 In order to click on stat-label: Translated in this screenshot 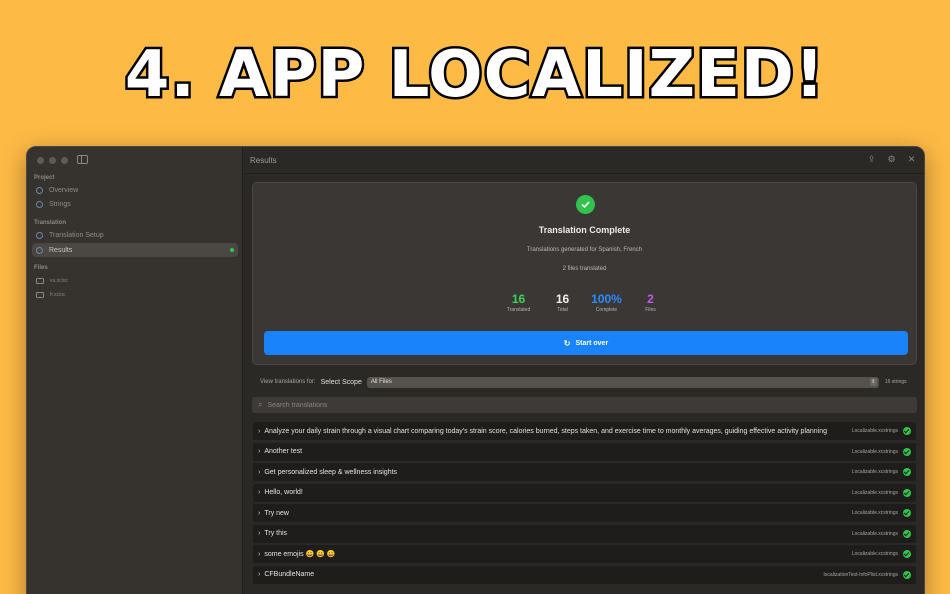, I will do `click(518, 310)`.